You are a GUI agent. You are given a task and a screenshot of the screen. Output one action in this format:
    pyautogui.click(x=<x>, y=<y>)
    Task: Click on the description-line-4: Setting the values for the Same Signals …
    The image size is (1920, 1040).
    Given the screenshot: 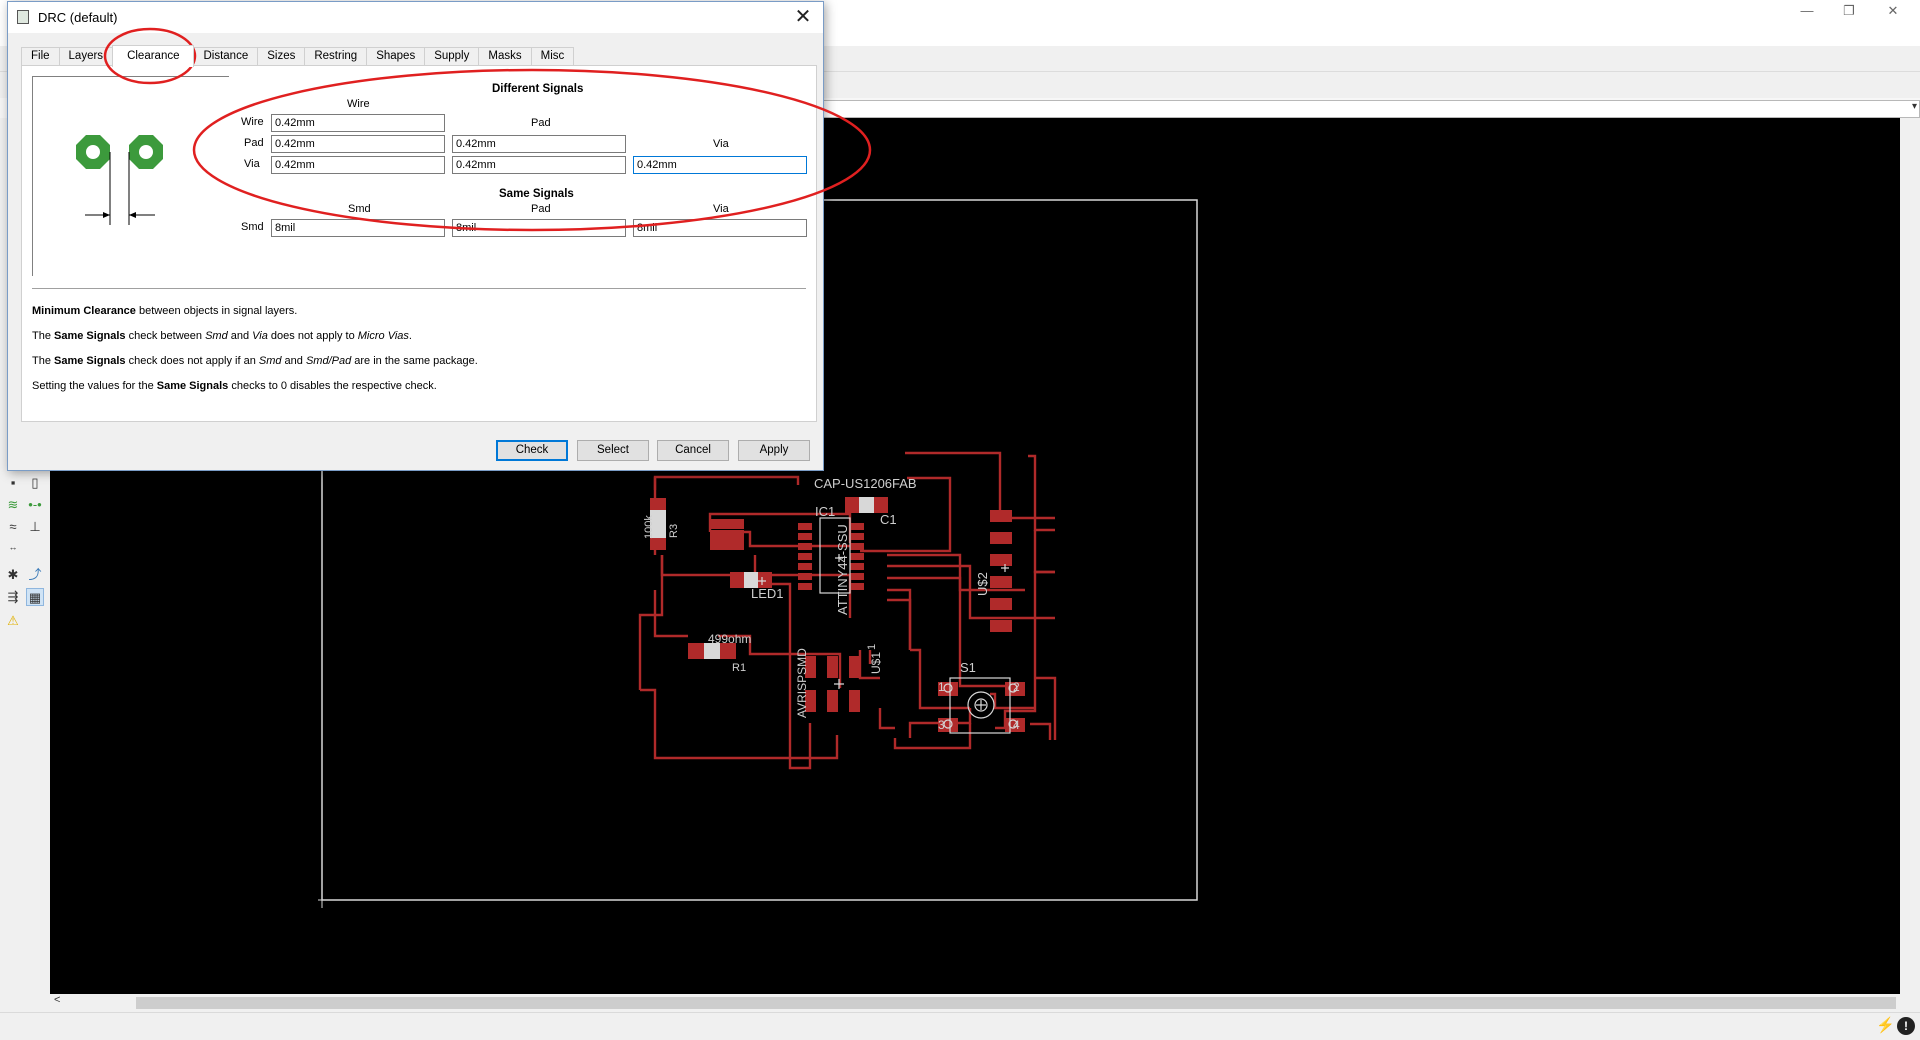 What is the action you would take?
    pyautogui.click(x=234, y=386)
    